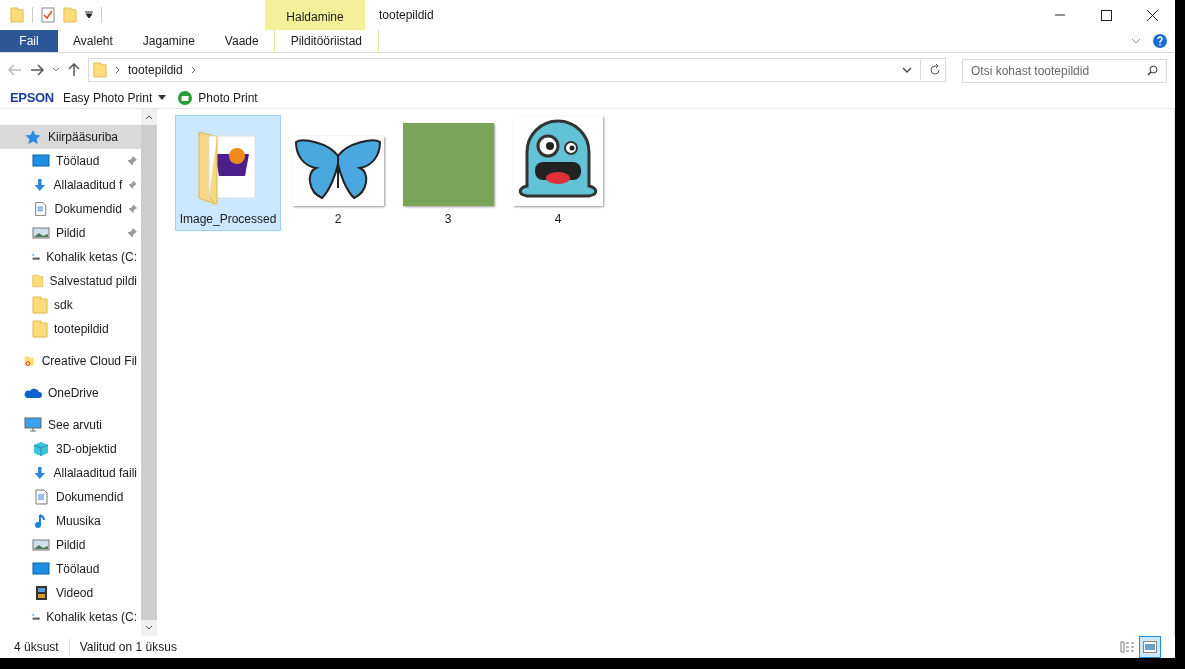 This screenshot has height=669, width=1185. Describe the element at coordinates (228, 173) in the screenshot. I see `file-item: Image_Processed` at that location.